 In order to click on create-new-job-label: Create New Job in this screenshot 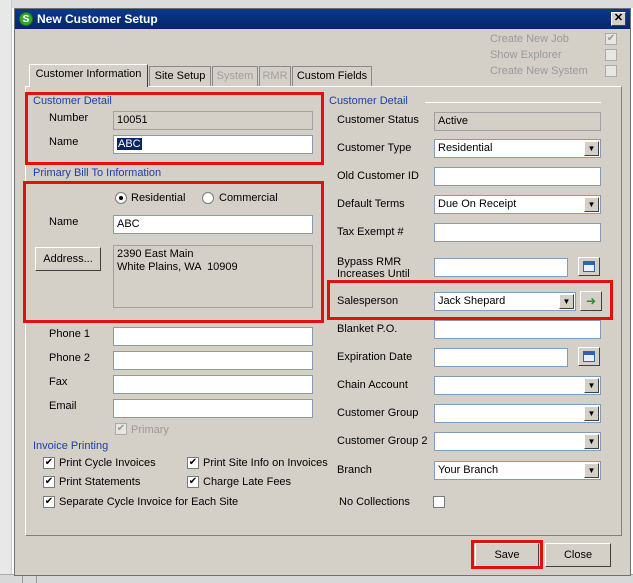, I will do `click(529, 39)`.